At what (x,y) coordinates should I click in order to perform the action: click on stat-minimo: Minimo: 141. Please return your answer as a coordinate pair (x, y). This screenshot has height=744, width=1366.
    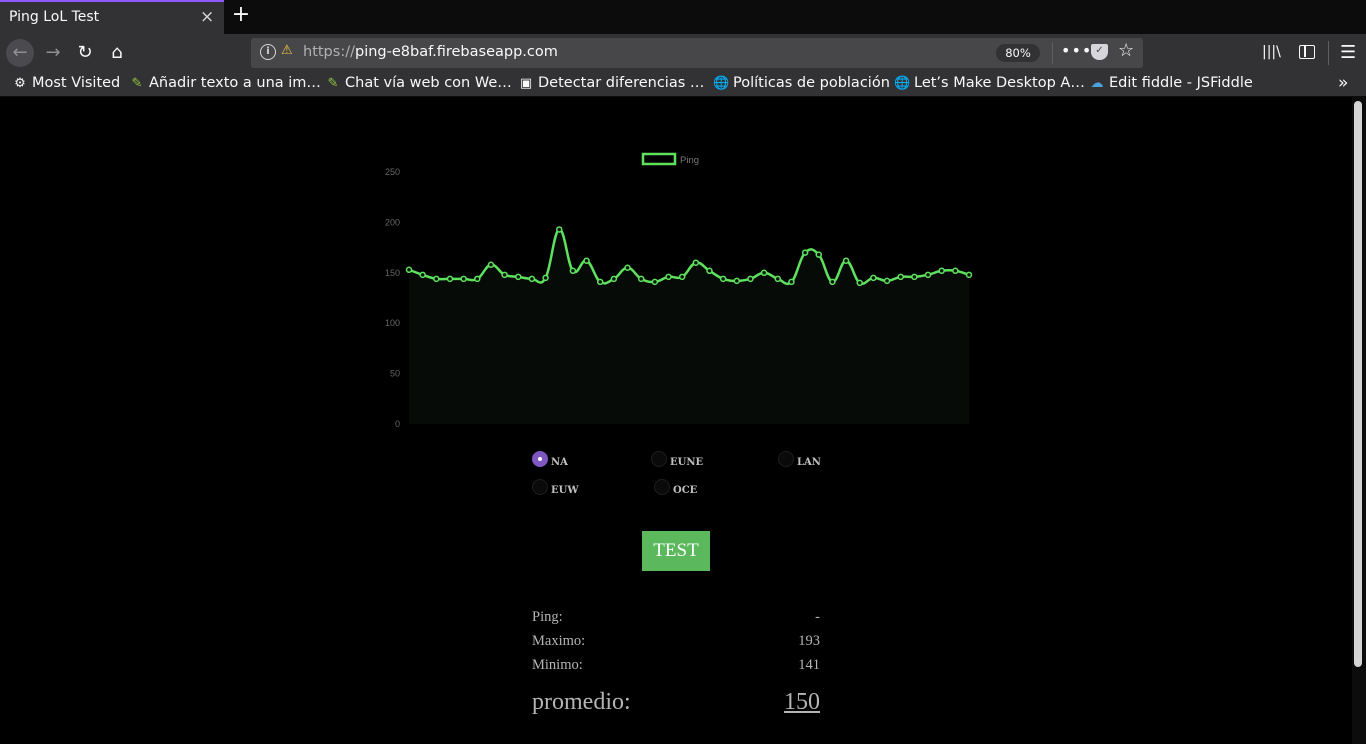
    Looking at the image, I should click on (676, 667).